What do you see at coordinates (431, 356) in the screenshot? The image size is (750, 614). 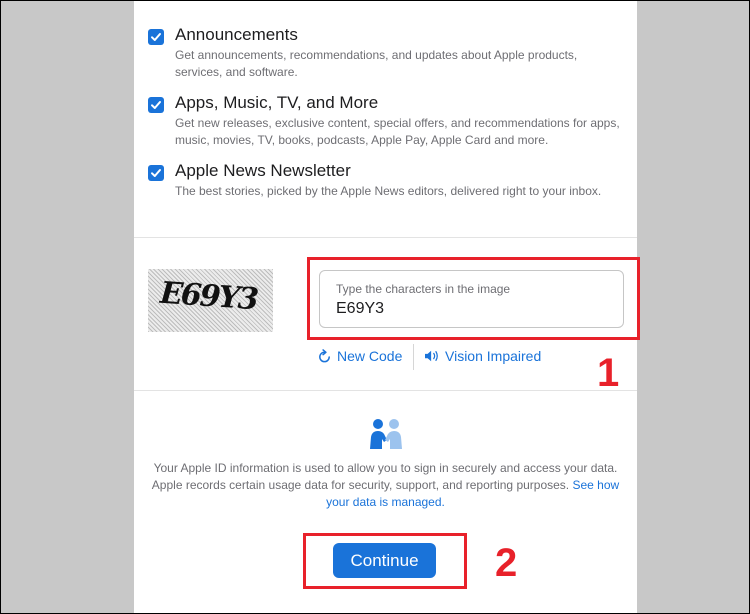 I see `speaker-icon` at bounding box center [431, 356].